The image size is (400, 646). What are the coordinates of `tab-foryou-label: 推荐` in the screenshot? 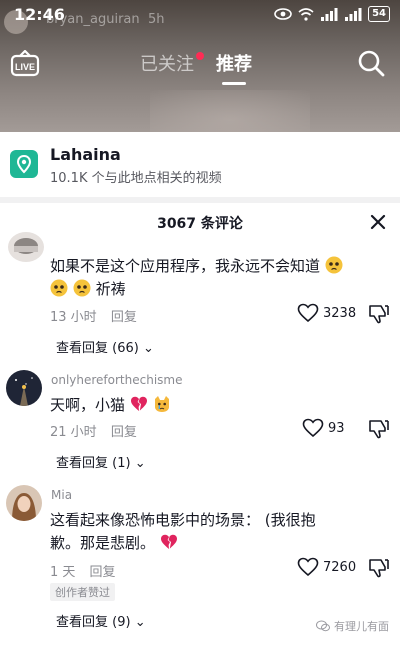 It's located at (234, 64).